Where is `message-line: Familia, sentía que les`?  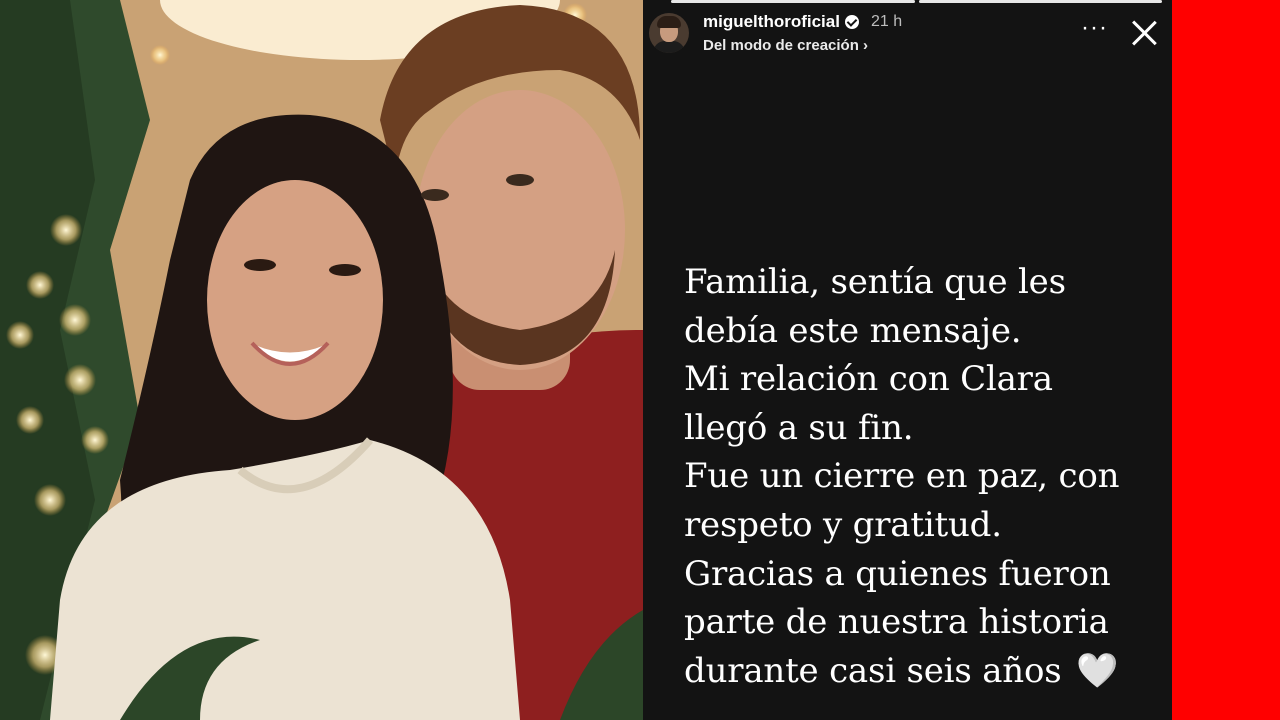 message-line: Familia, sentía que les is located at coordinates (875, 282).